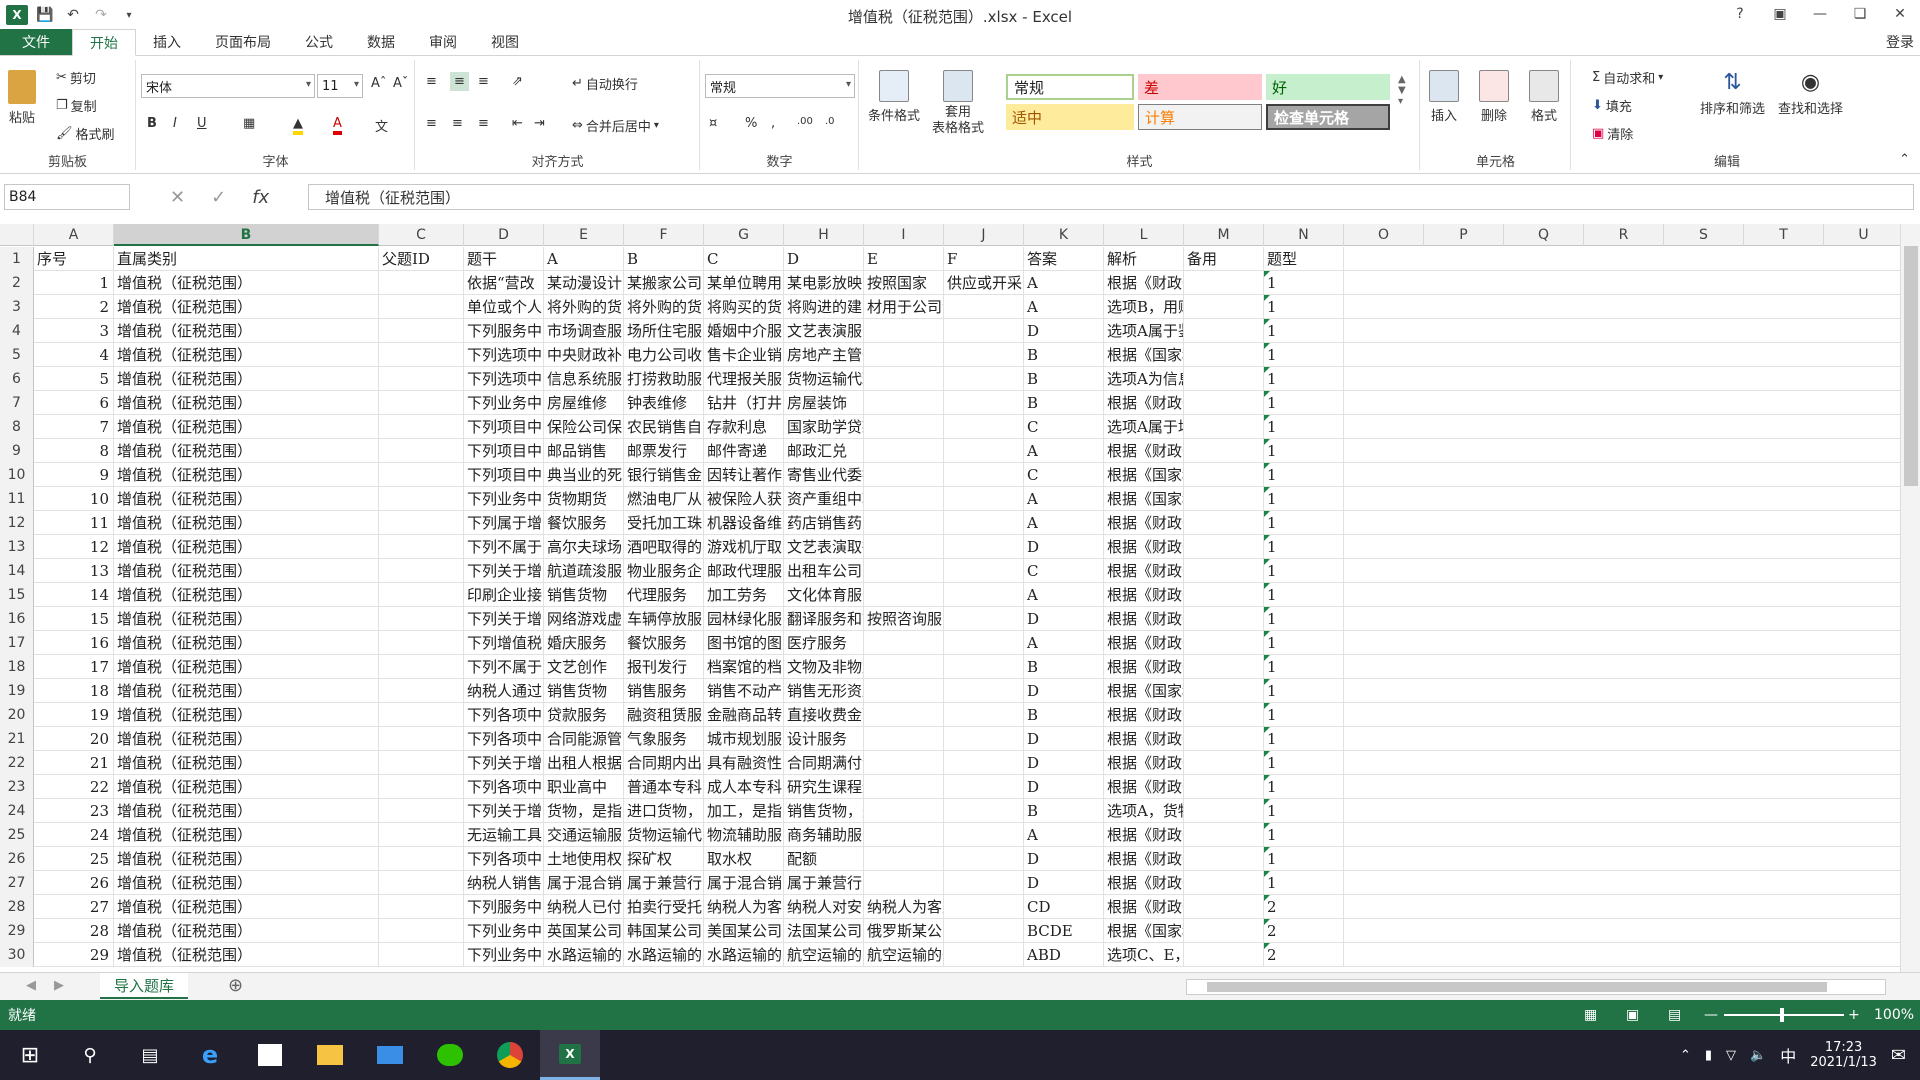  I want to click on cell: 解析, so click(1144, 259).